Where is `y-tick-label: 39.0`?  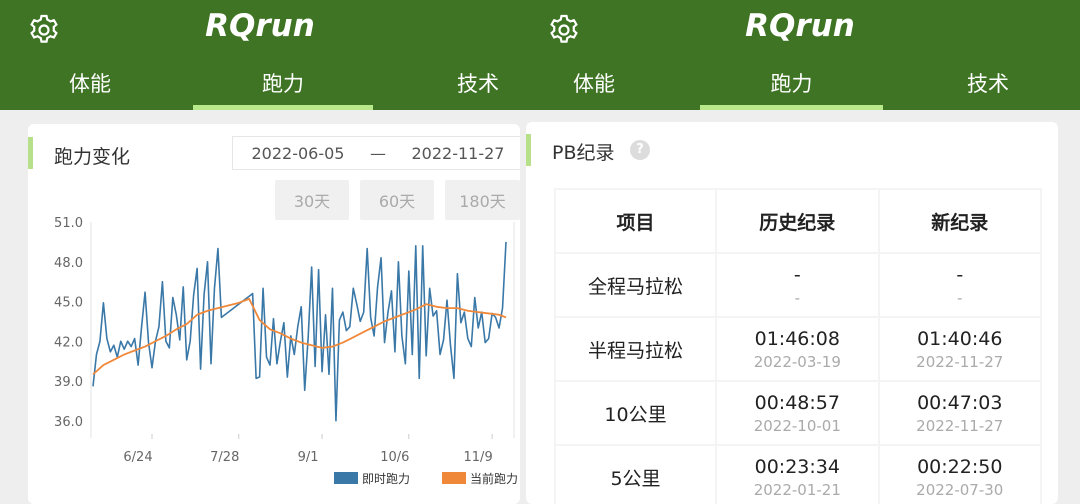 y-tick-label: 39.0 is located at coordinates (68, 382).